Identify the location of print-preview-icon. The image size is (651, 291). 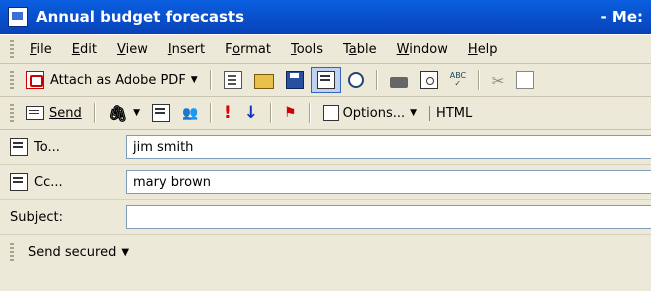
(428, 80).